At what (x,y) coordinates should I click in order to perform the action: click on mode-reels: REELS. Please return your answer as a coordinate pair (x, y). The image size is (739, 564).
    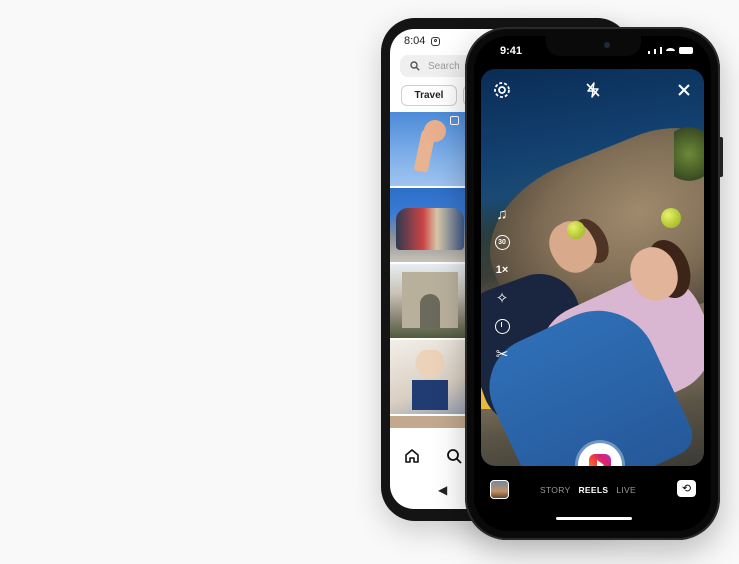
    Looking at the image, I should click on (593, 490).